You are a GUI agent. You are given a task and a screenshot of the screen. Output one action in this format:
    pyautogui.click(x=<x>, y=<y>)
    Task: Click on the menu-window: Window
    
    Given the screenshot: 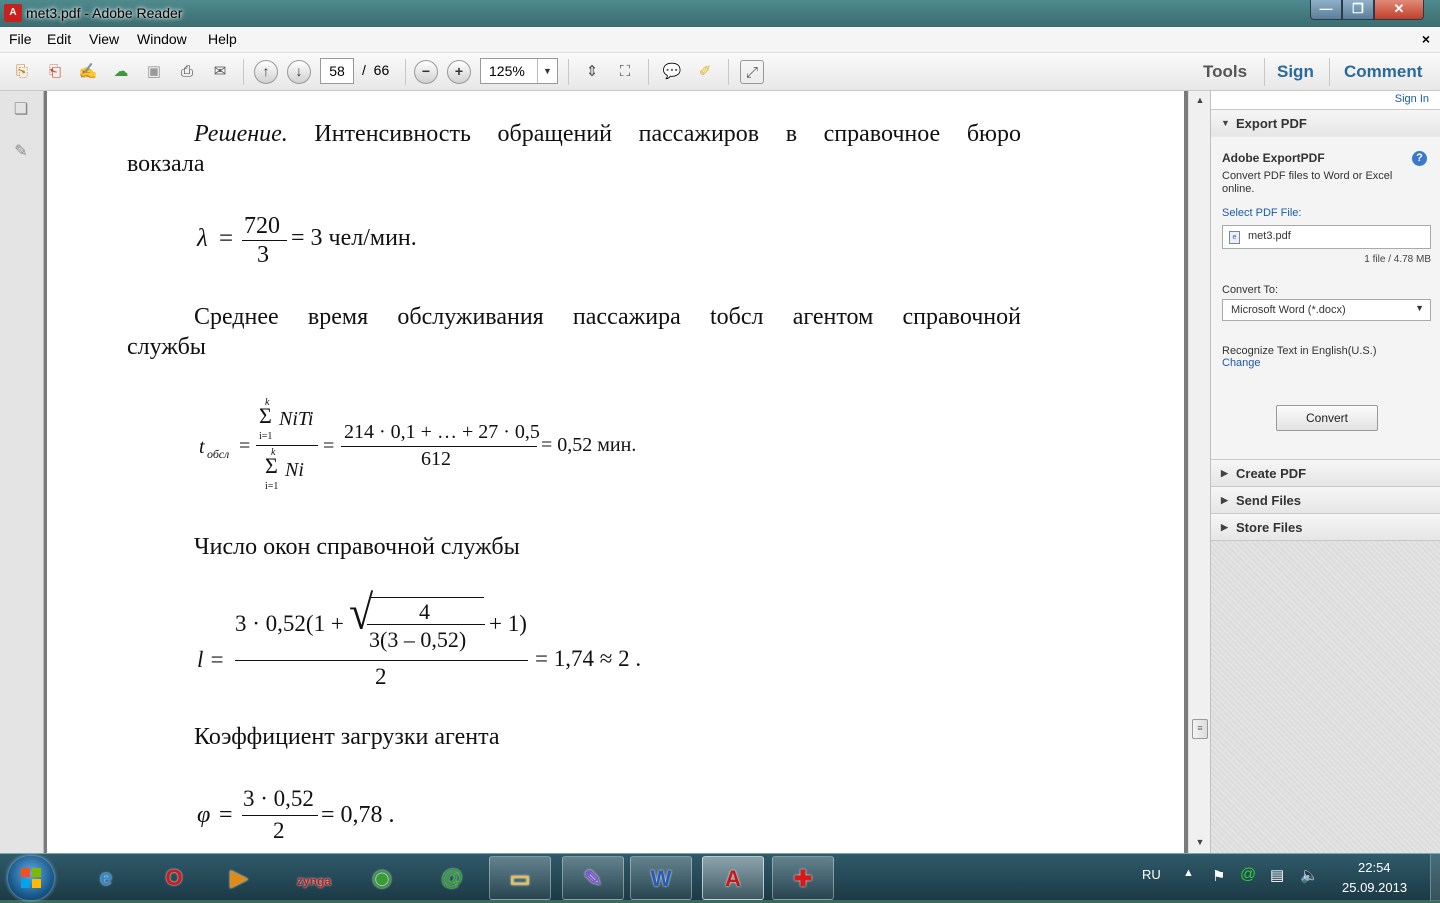 What is the action you would take?
    pyautogui.click(x=162, y=39)
    